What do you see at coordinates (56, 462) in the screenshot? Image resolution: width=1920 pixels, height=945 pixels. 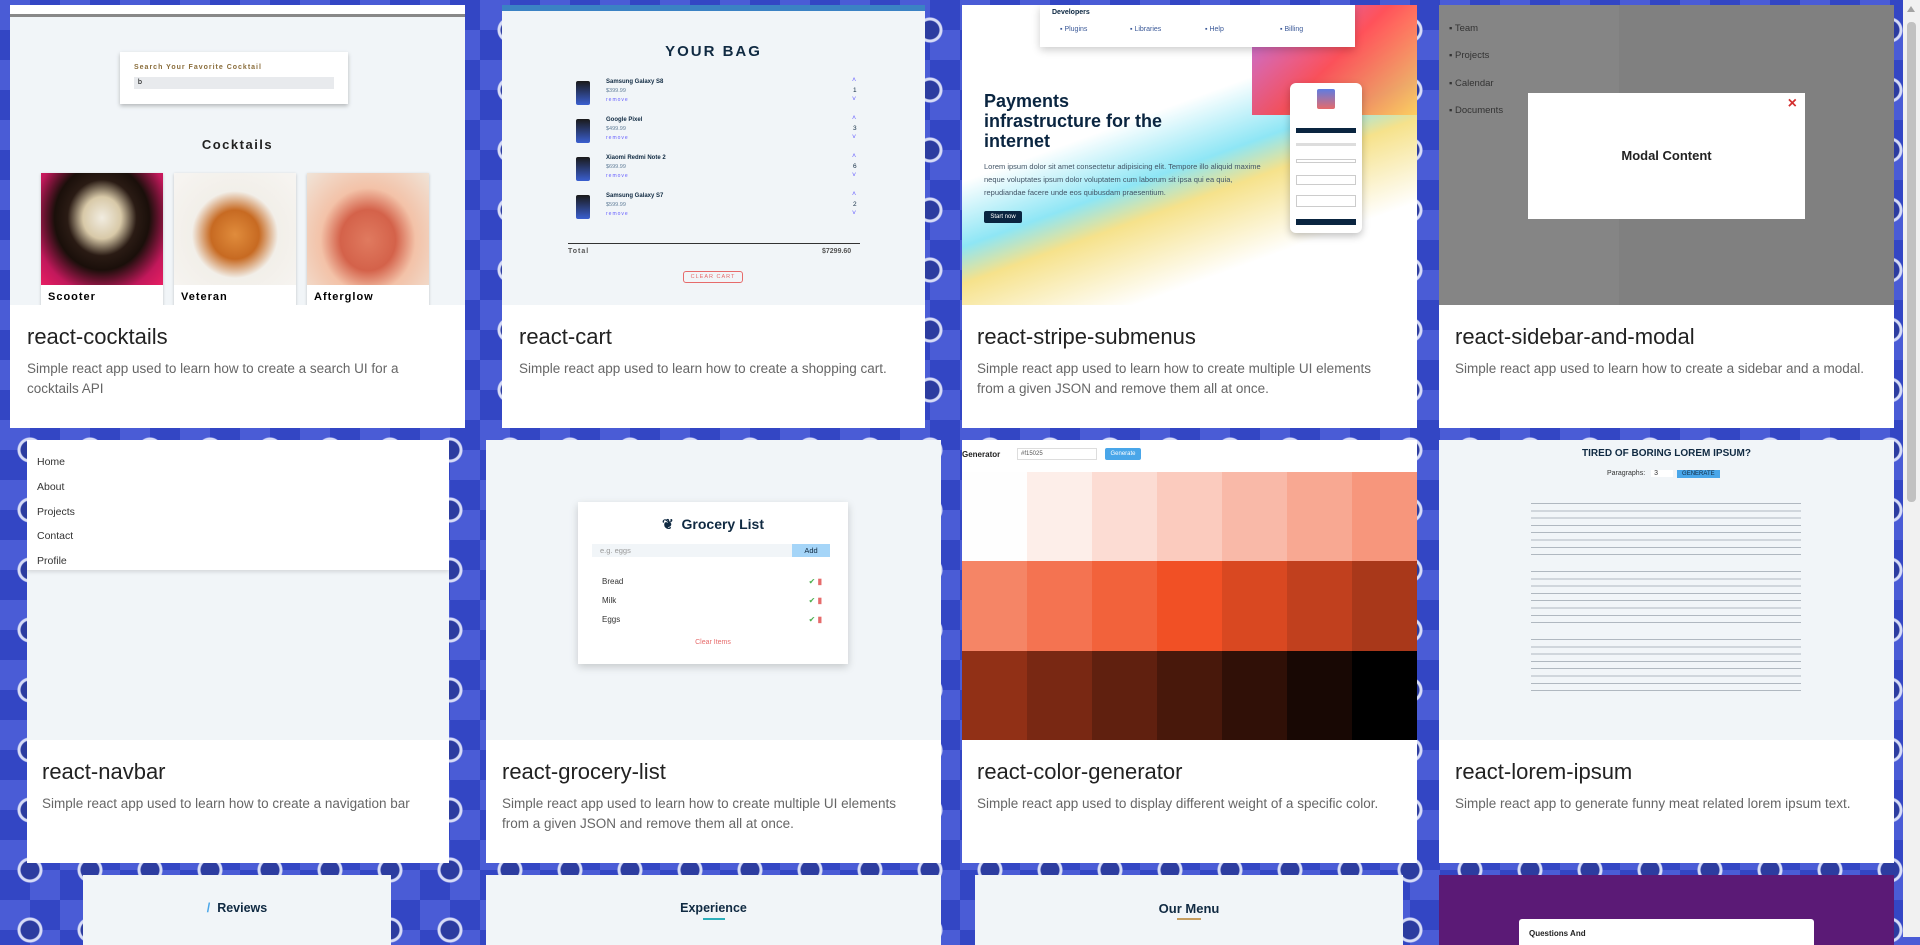 I see `nav-link: Home` at bounding box center [56, 462].